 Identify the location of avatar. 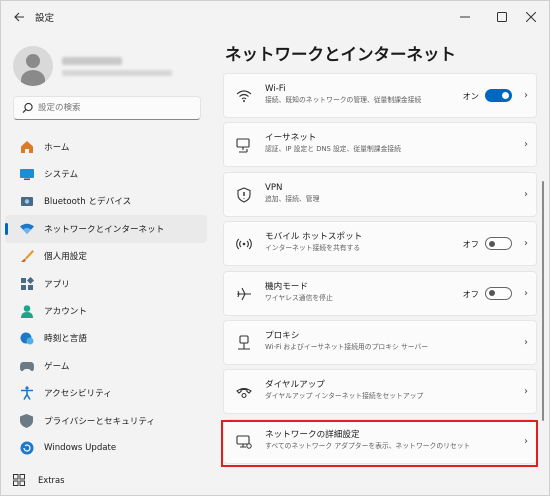
(33, 66).